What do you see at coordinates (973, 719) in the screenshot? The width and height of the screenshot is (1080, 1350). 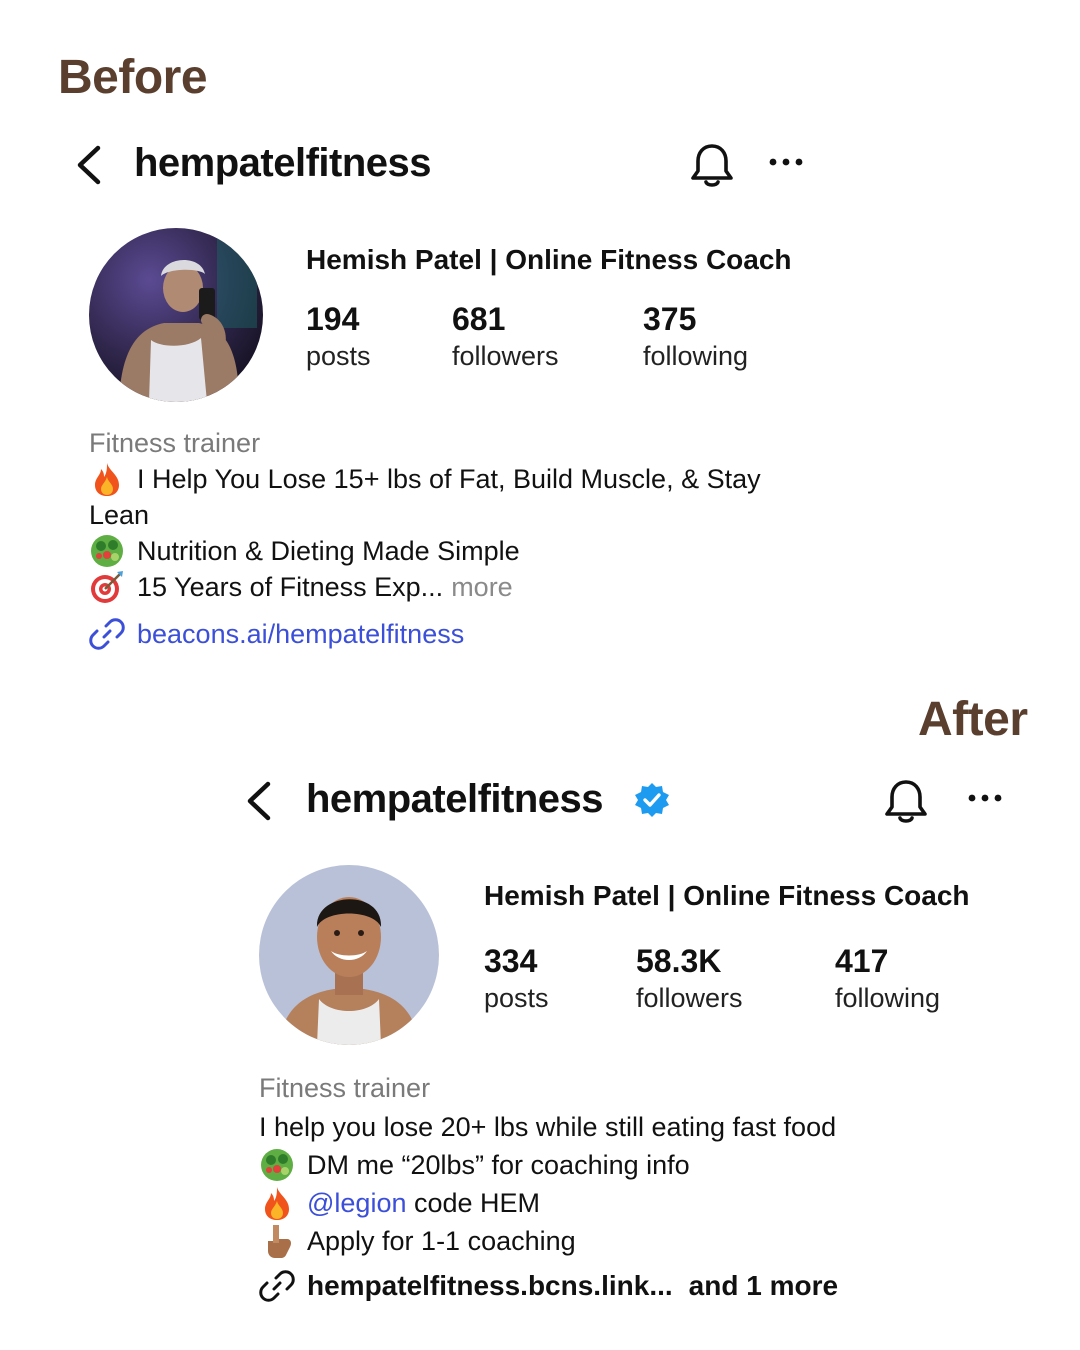 I see `after-label: After` at bounding box center [973, 719].